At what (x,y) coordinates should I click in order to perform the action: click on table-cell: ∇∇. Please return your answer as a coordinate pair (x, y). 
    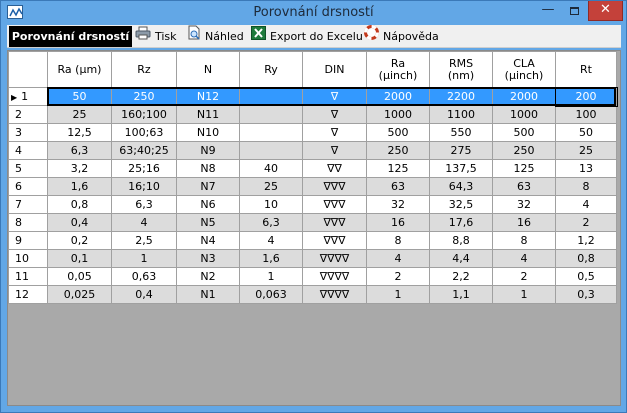
    Looking at the image, I should click on (334, 168).